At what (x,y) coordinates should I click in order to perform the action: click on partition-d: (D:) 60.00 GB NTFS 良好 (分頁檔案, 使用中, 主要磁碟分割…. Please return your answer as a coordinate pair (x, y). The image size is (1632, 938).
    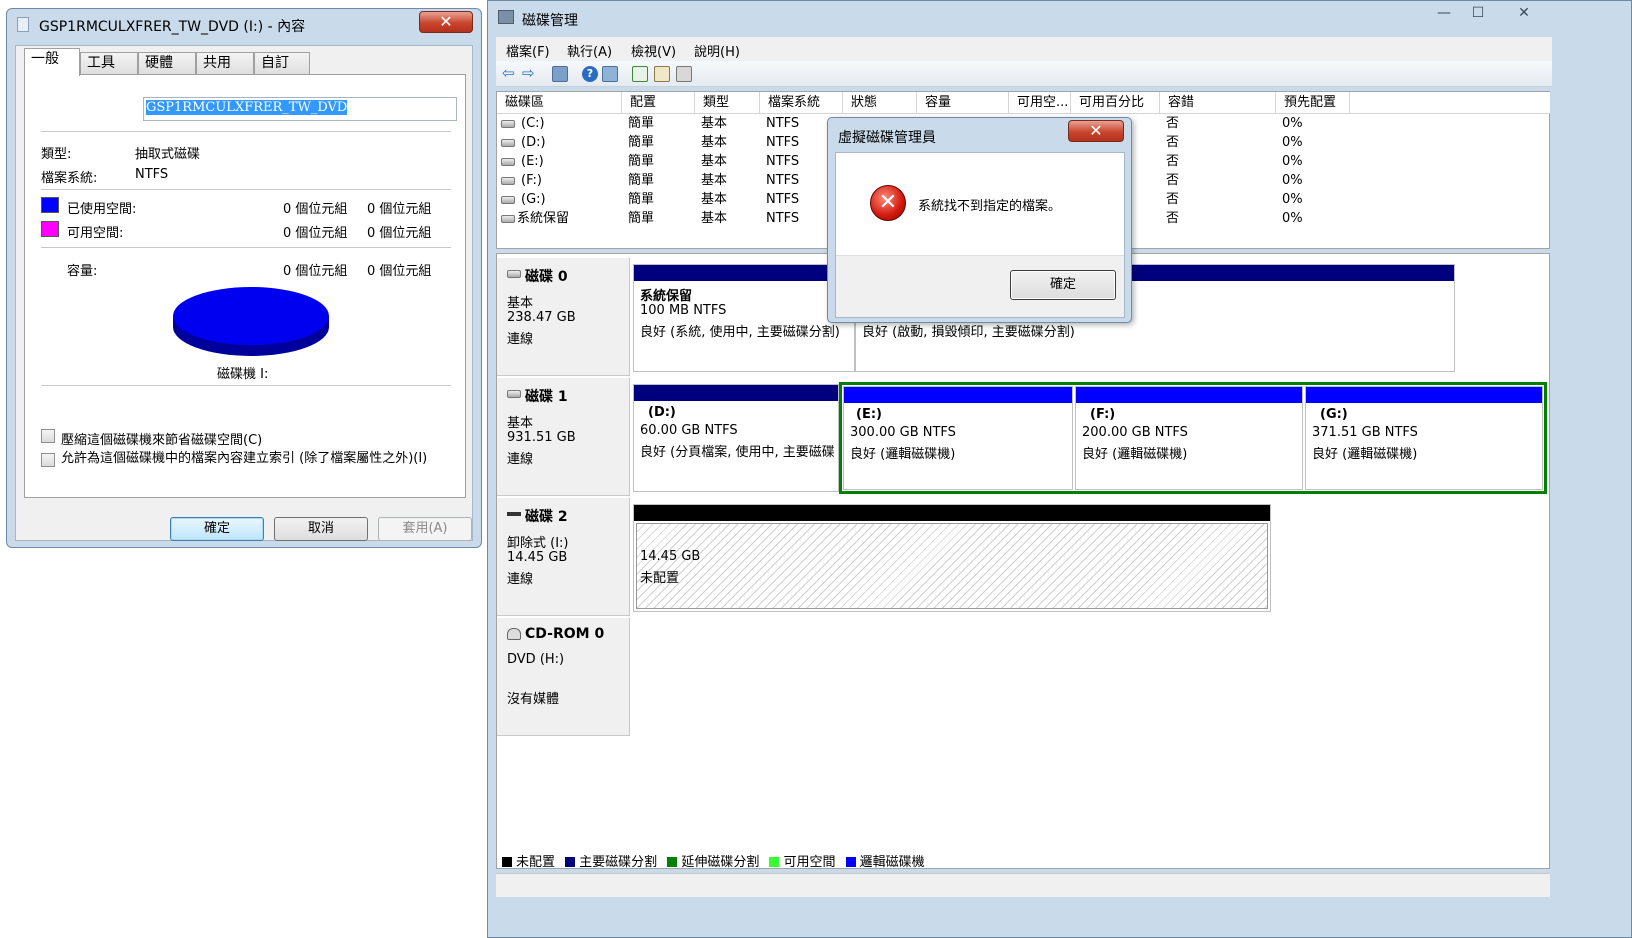
    Looking at the image, I should click on (736, 438).